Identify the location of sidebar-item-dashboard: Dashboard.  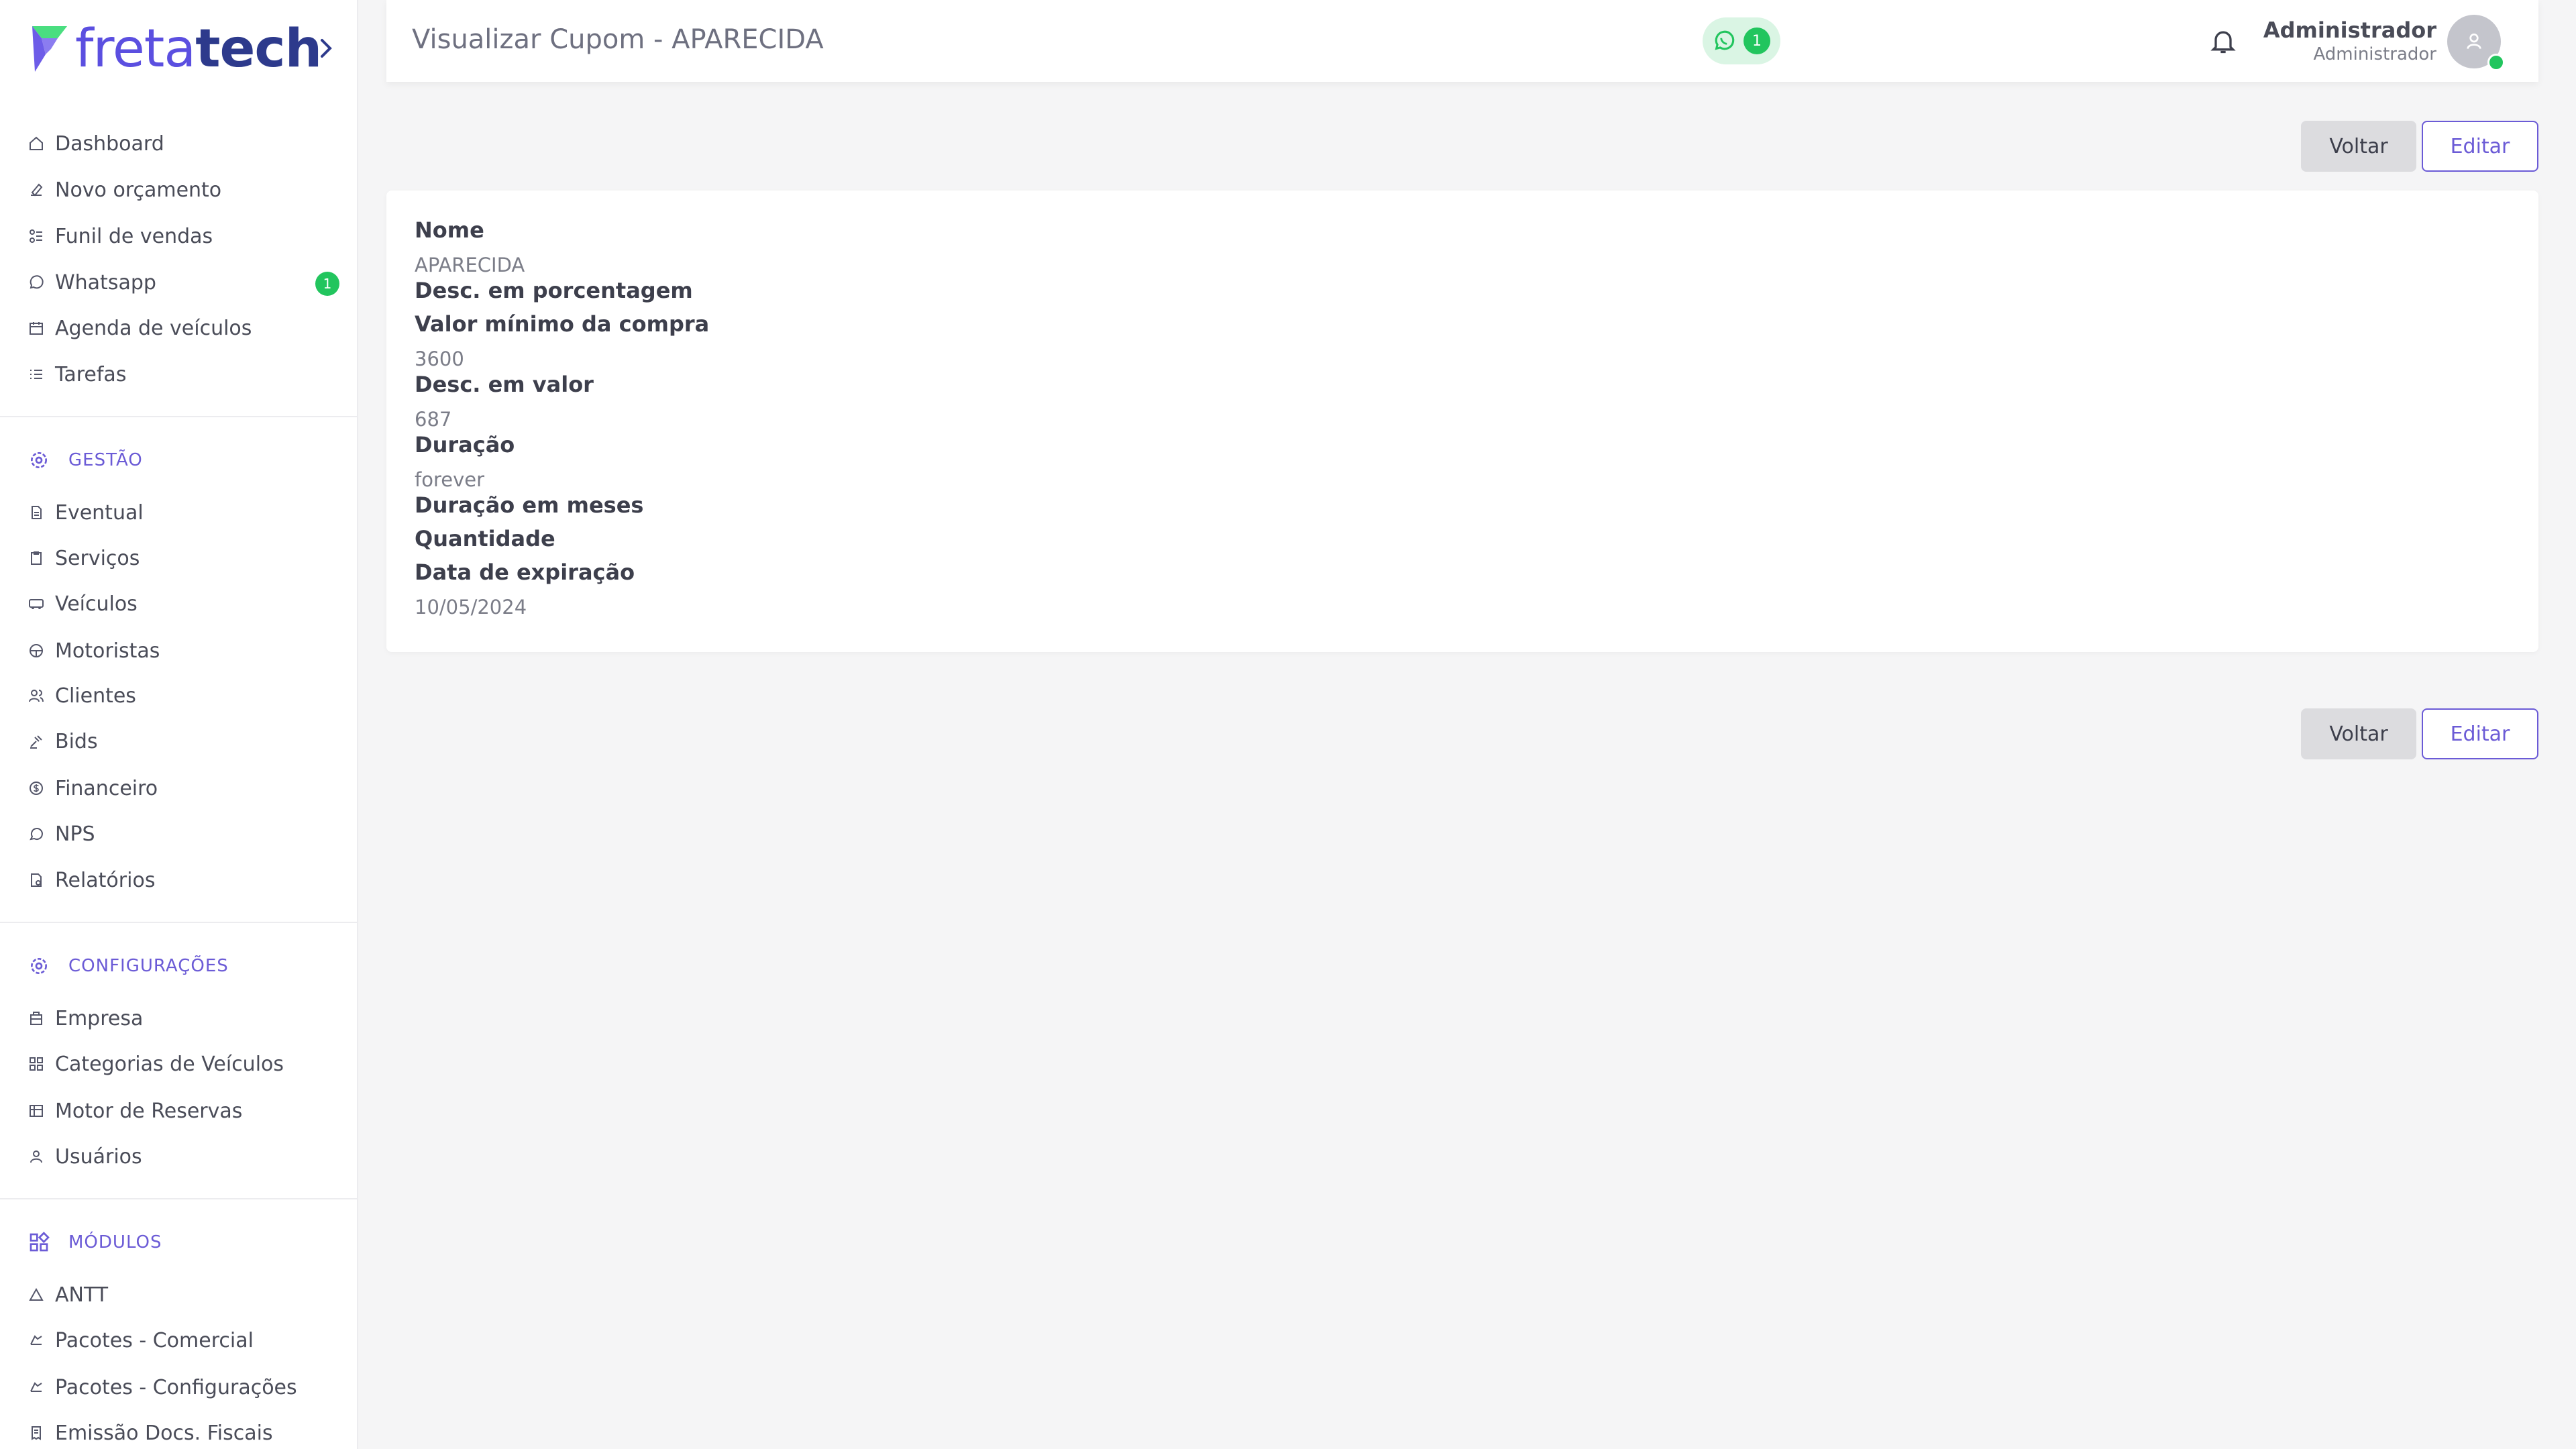
(183, 143).